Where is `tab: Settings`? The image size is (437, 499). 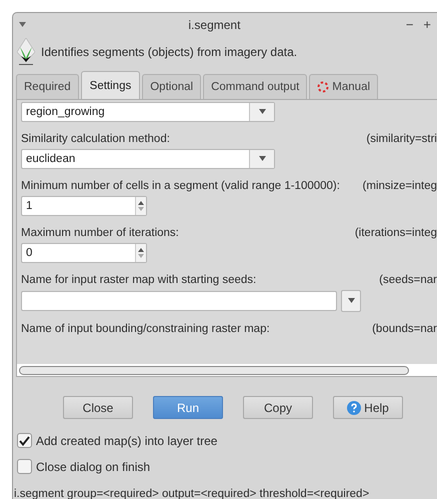 tab: Settings is located at coordinates (110, 84).